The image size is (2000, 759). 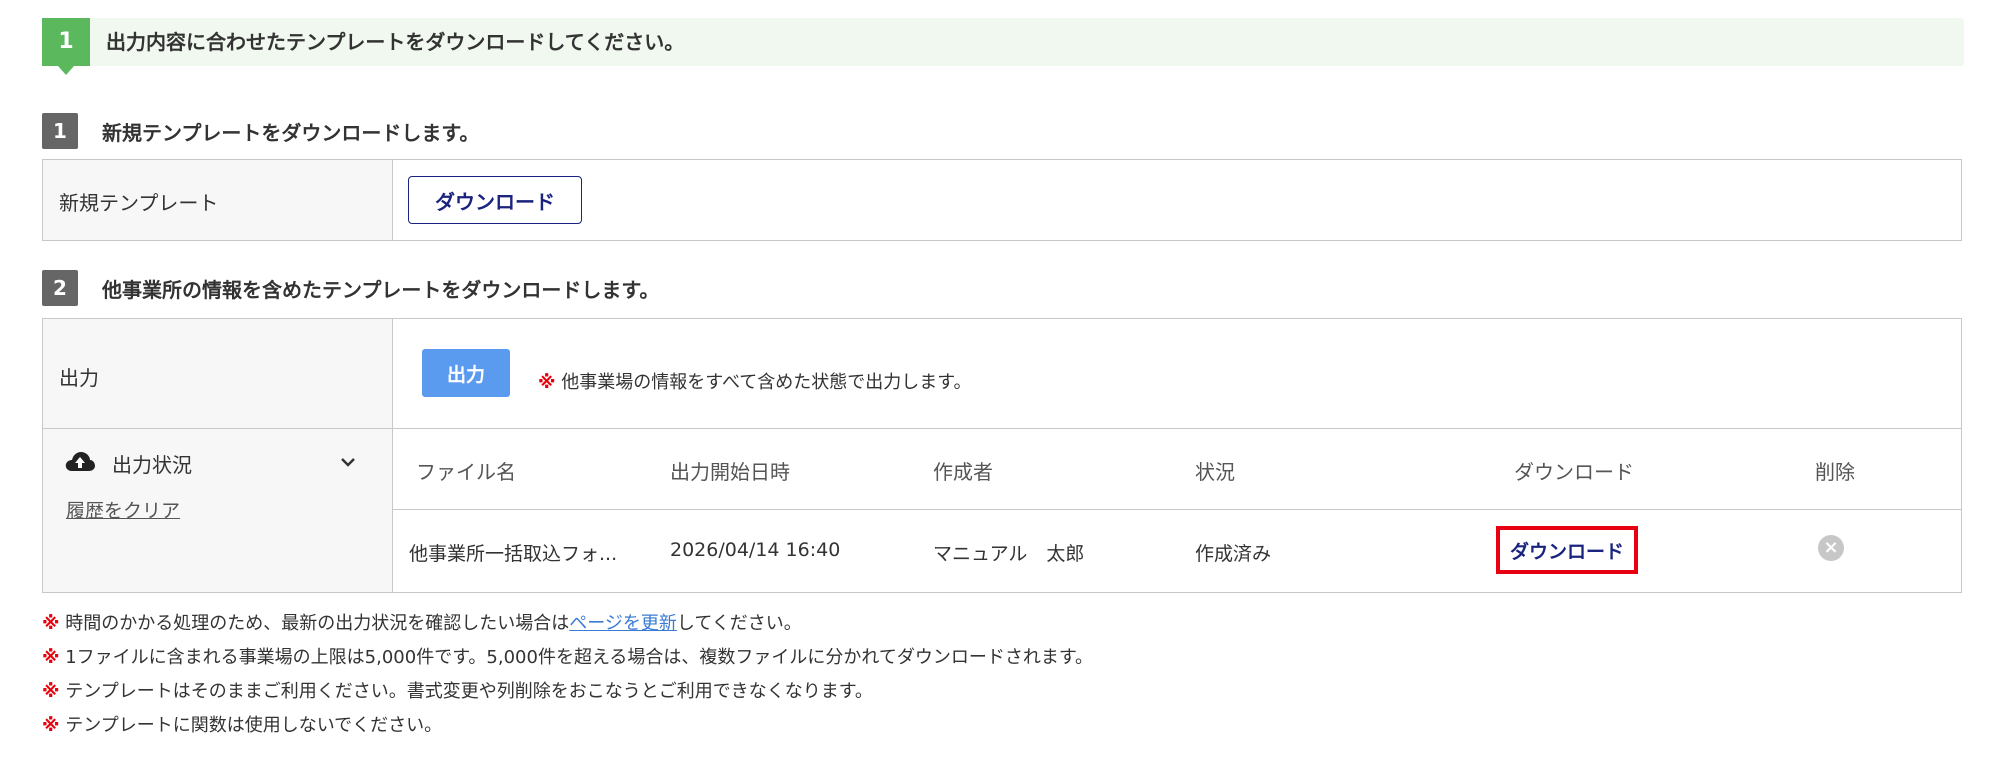 I want to click on row-download-button: ダウンロード, so click(x=1567, y=550).